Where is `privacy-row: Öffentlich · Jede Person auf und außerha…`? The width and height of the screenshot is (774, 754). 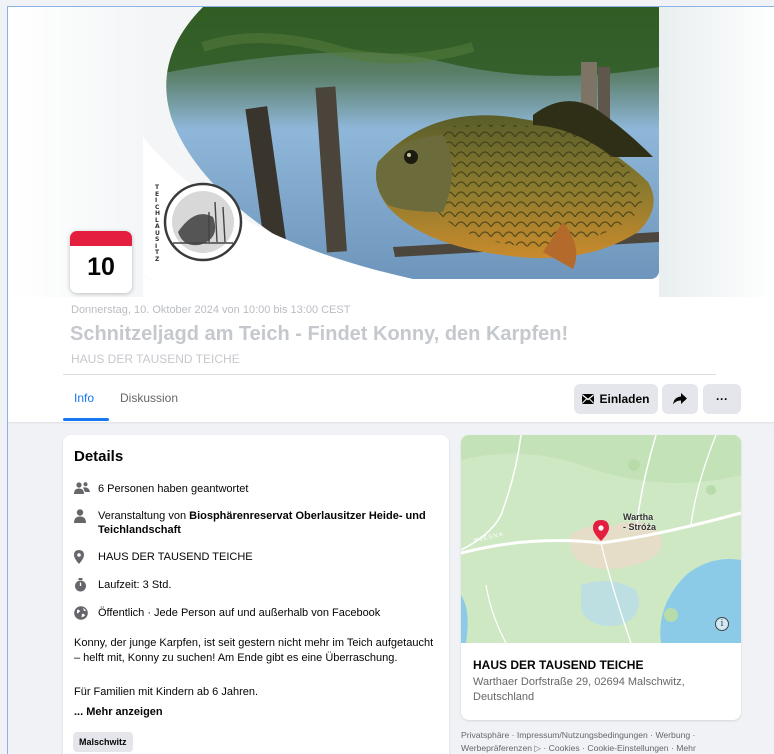 privacy-row: Öffentlich · Jede Person auf und außerha… is located at coordinates (227, 613).